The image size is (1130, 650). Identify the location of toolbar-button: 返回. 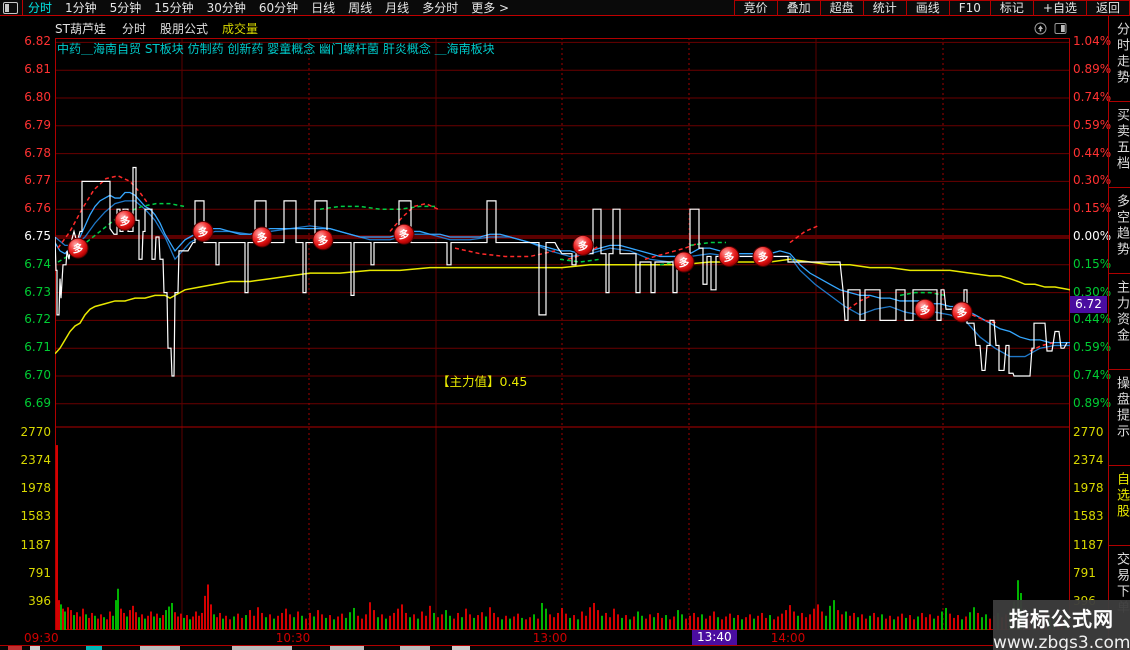
(1107, 8).